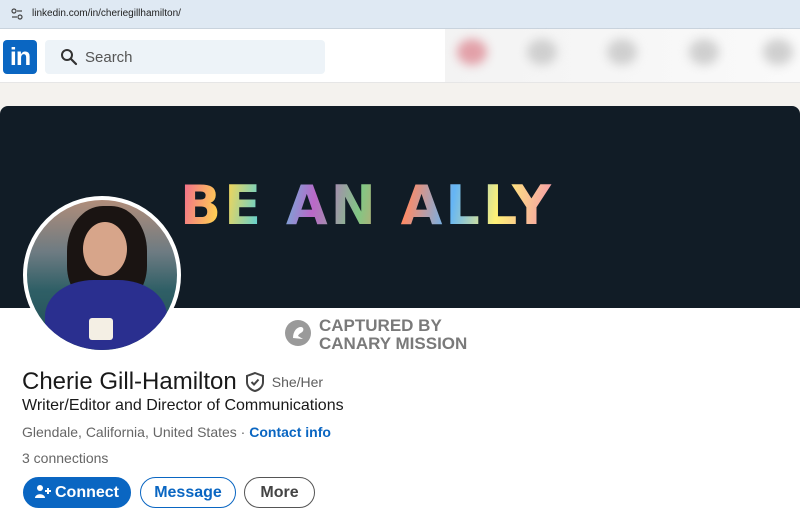 This screenshot has width=800, height=530. Describe the element at coordinates (393, 343) in the screenshot. I see `watermark-line-2: CANARY MISSION` at that location.